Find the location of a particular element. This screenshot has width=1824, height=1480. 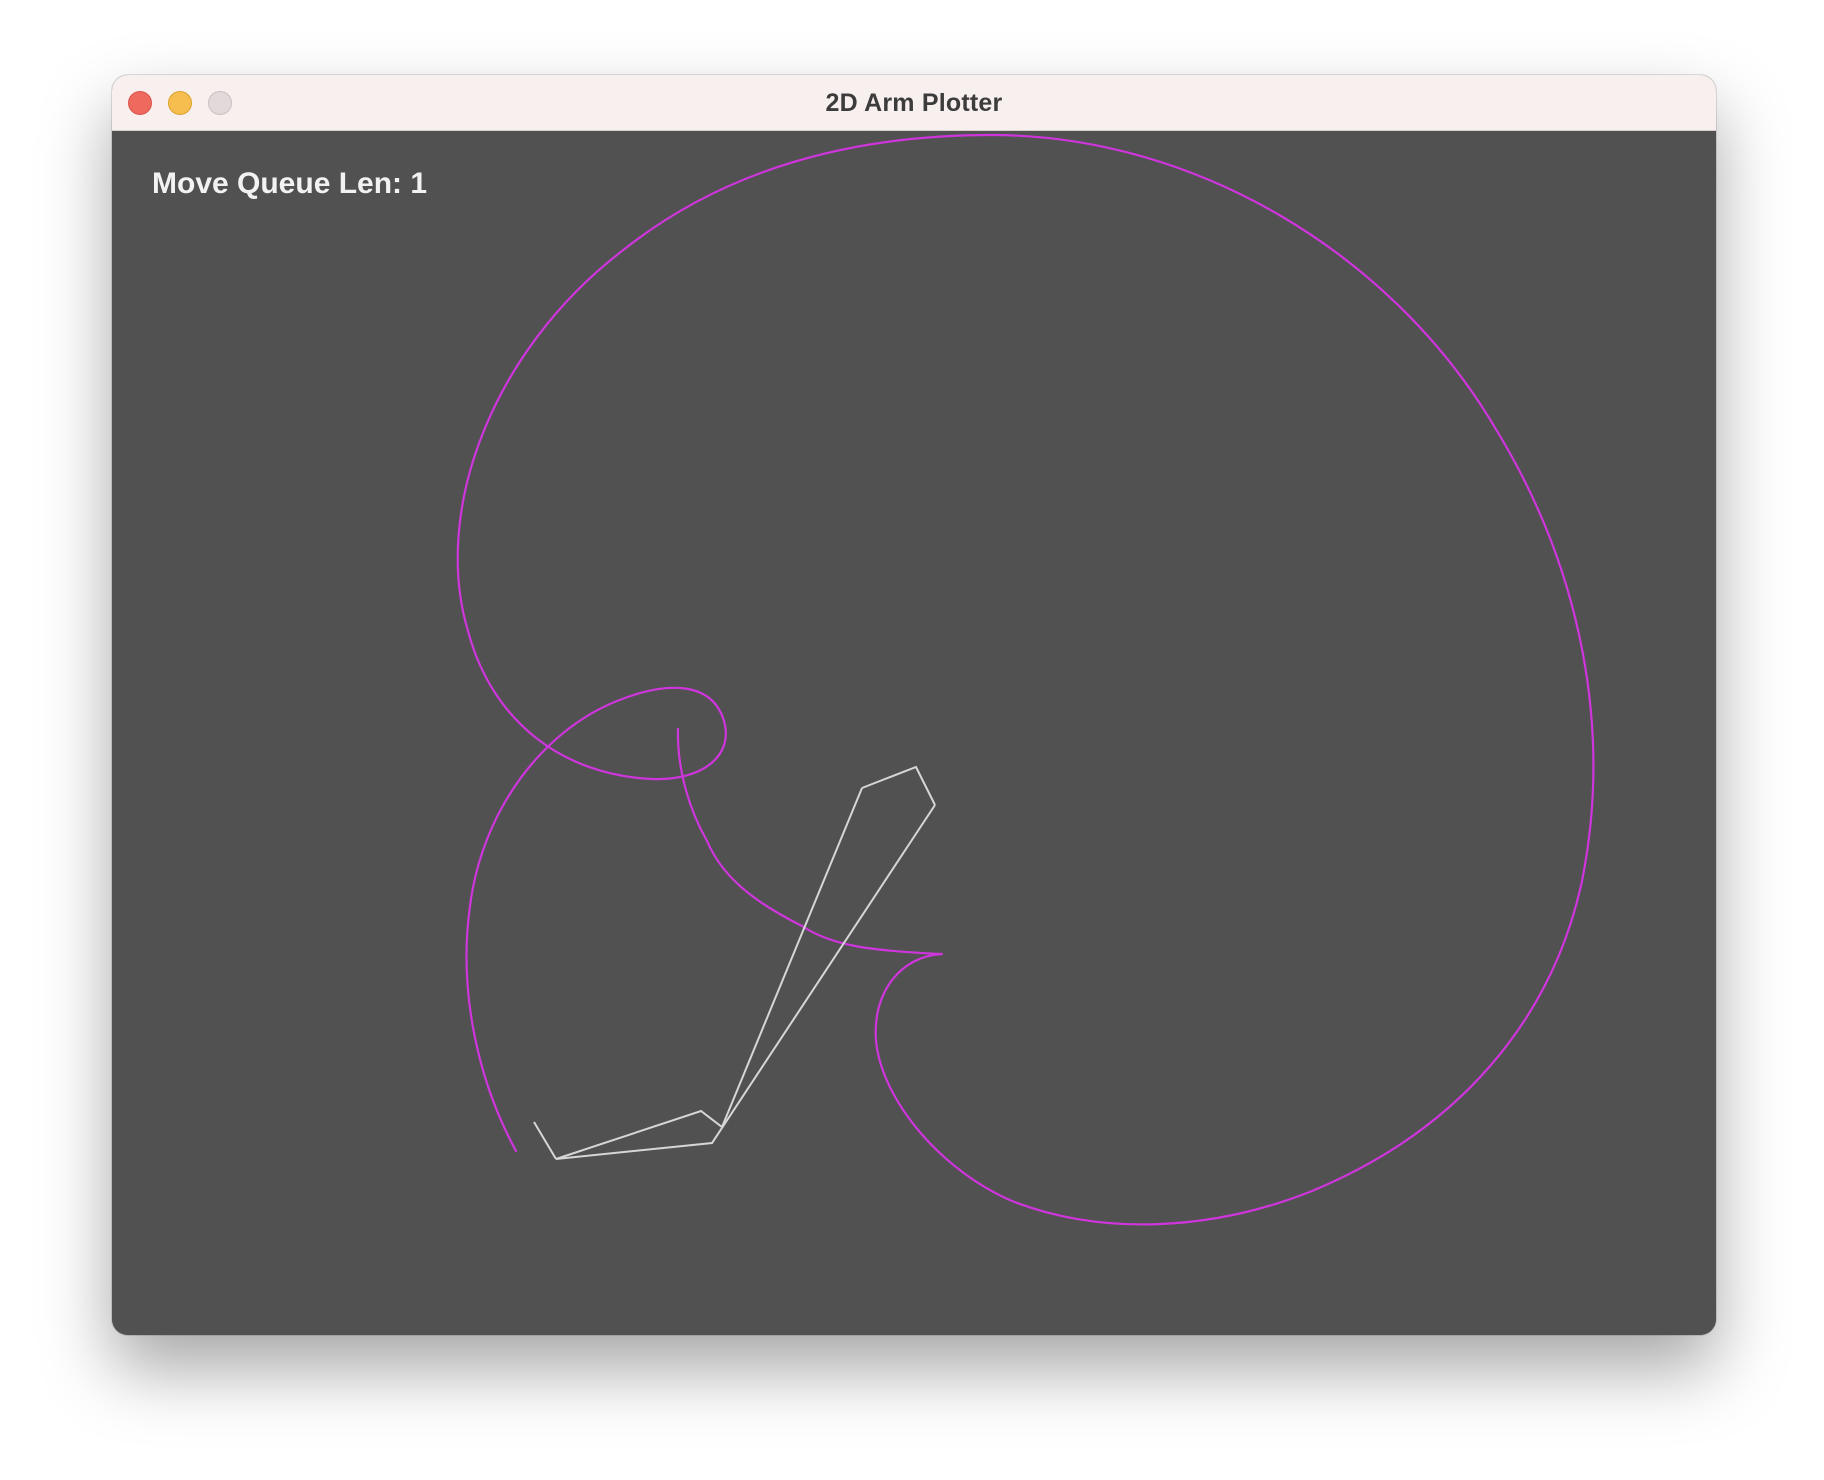

queue-label: Move Queue Len: is located at coordinates (281, 183).